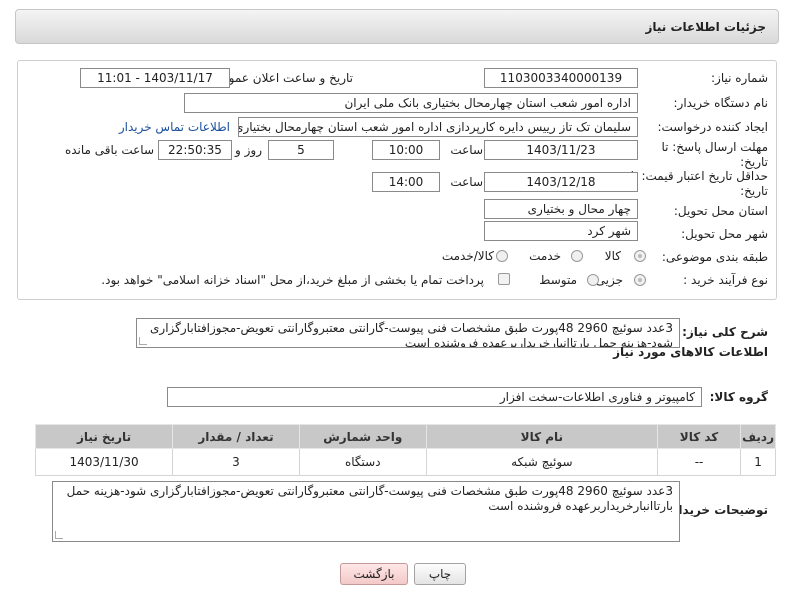  What do you see at coordinates (561, 209) in the screenshot?
I see `delivery-province-field: چهار محال و بختیاری` at bounding box center [561, 209].